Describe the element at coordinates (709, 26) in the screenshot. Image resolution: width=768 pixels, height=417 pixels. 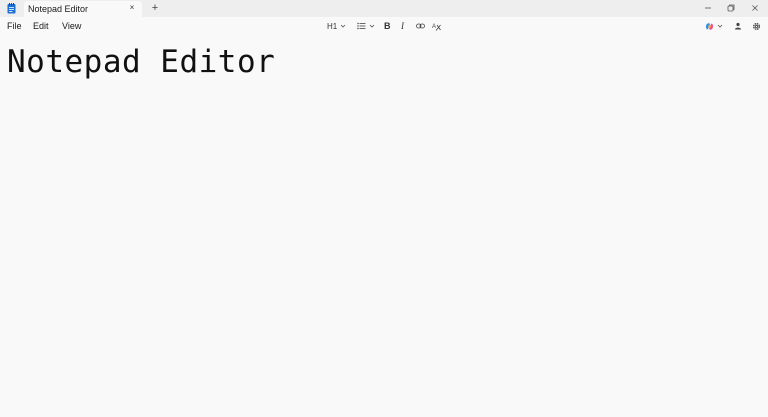
I see `copilot-icon` at that location.